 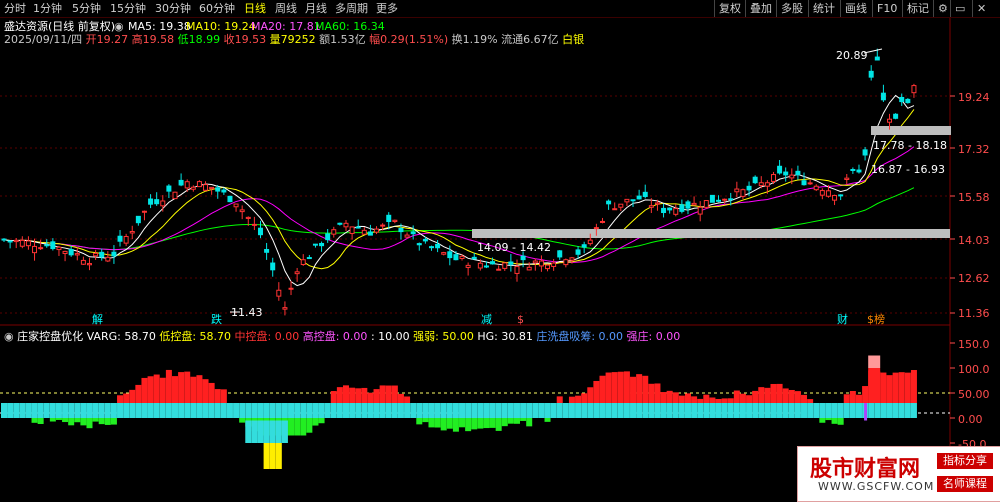 What do you see at coordinates (97, 319) in the screenshot?
I see `event-marker-jie: 解` at bounding box center [97, 319].